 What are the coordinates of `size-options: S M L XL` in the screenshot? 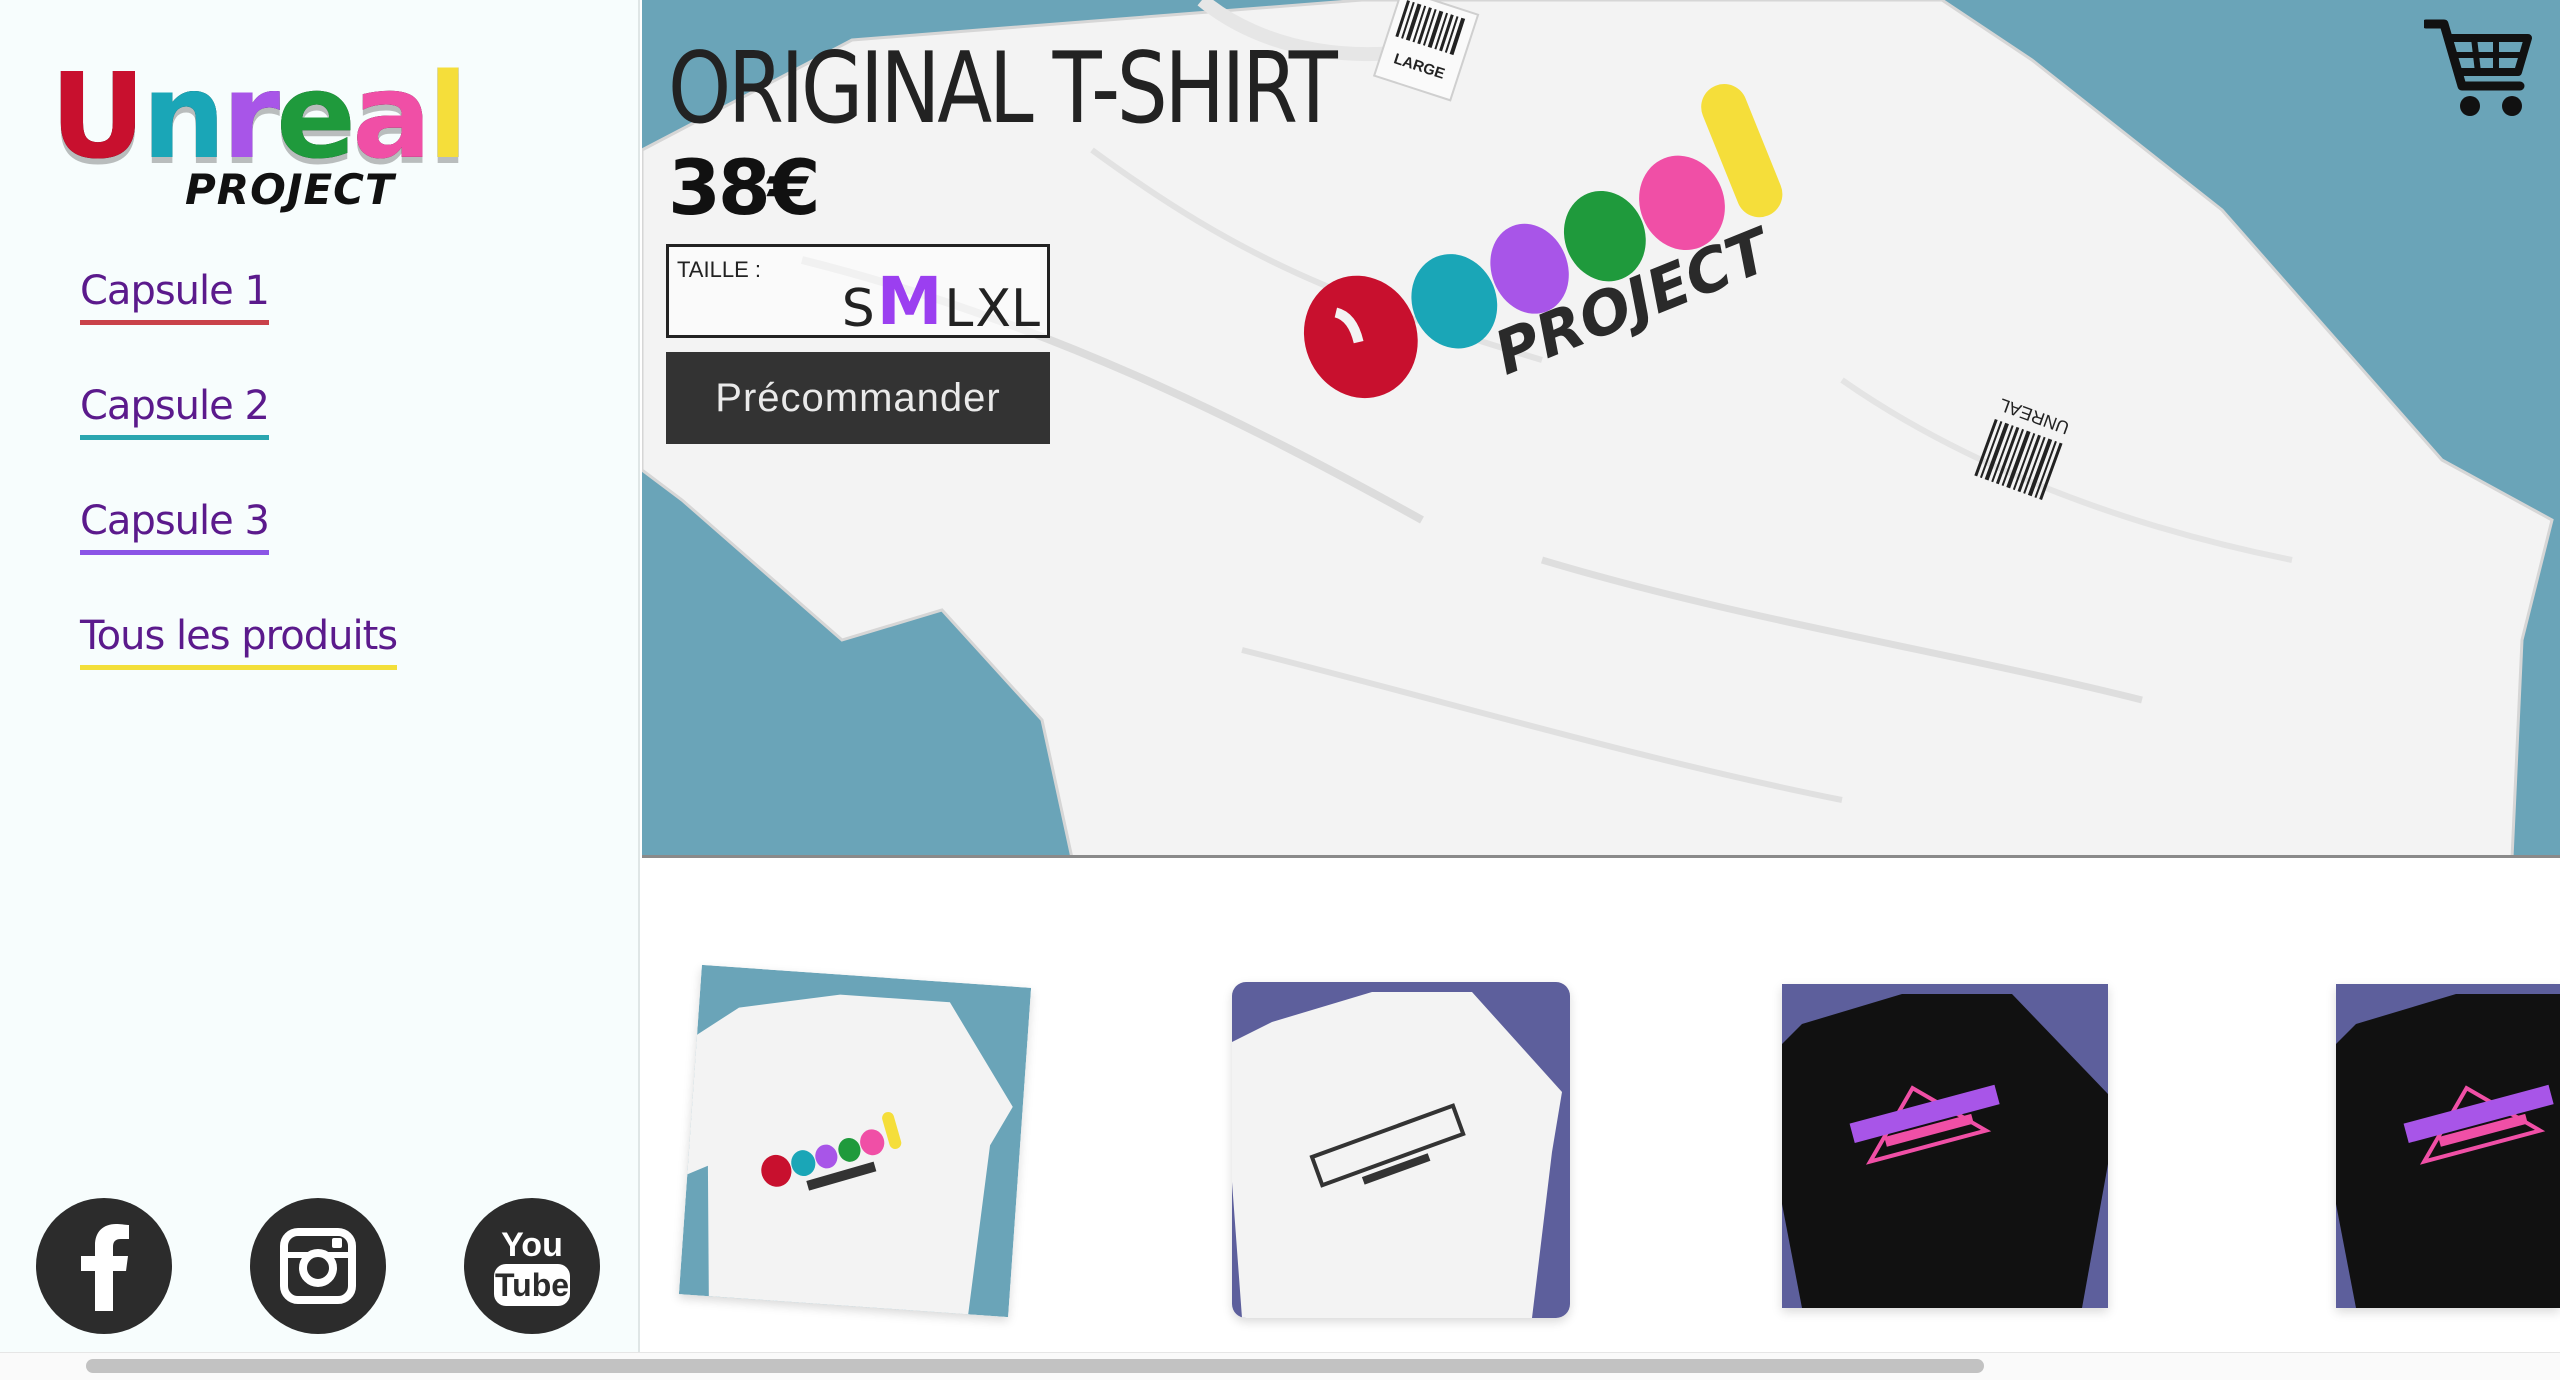 It's located at (941, 302).